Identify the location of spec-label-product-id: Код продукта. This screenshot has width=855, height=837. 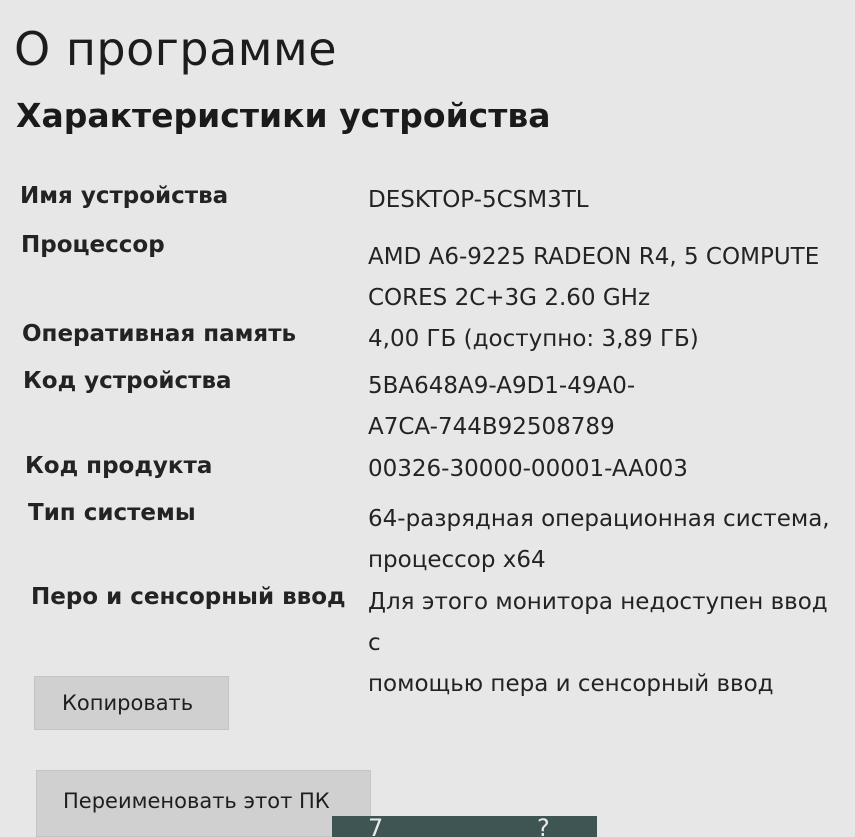
(119, 466).